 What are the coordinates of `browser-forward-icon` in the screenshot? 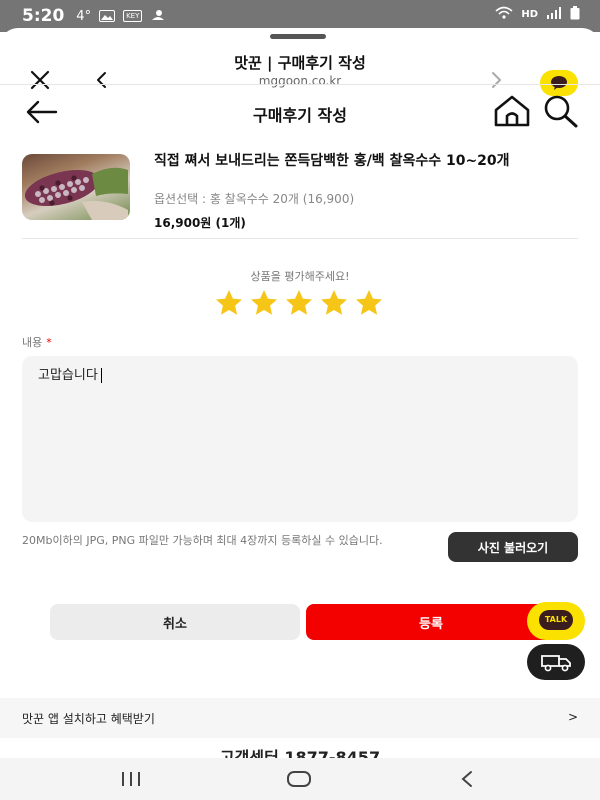 It's located at (496, 80).